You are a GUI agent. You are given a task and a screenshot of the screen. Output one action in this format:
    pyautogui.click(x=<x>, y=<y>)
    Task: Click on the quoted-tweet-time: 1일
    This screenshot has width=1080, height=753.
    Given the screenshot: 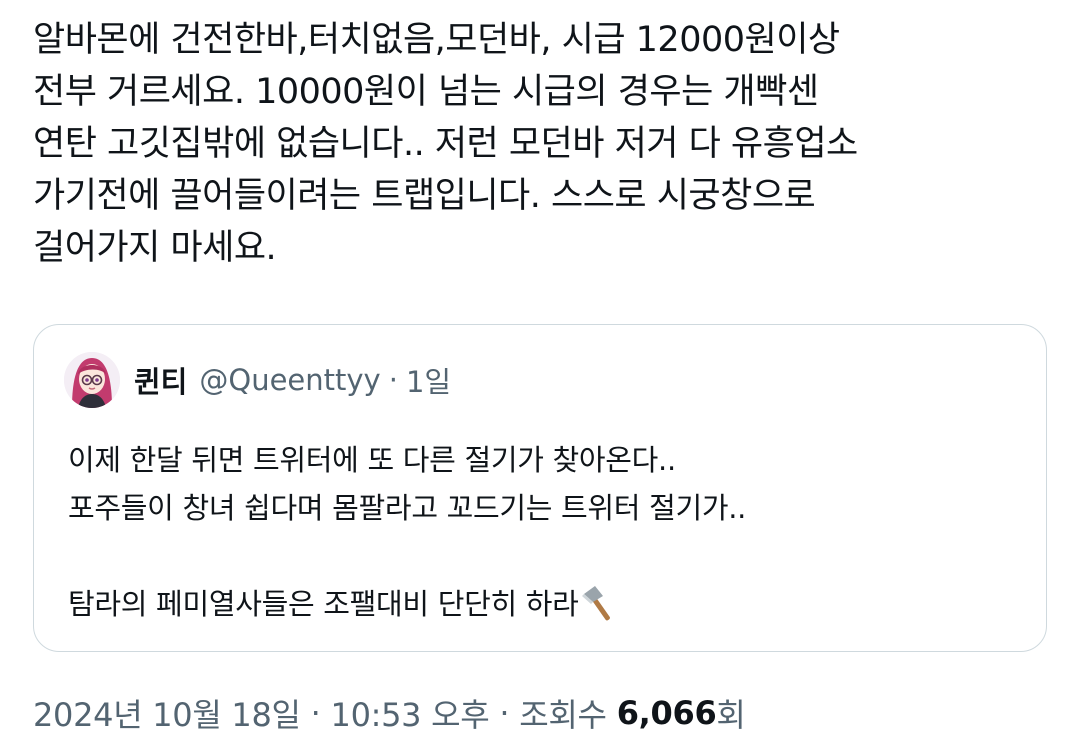 What is the action you would take?
    pyautogui.click(x=428, y=380)
    